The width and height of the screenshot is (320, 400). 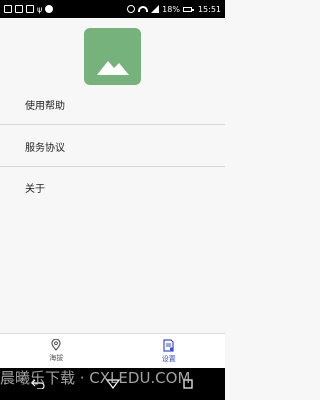 I want to click on battery-icon, so click(x=188, y=9).